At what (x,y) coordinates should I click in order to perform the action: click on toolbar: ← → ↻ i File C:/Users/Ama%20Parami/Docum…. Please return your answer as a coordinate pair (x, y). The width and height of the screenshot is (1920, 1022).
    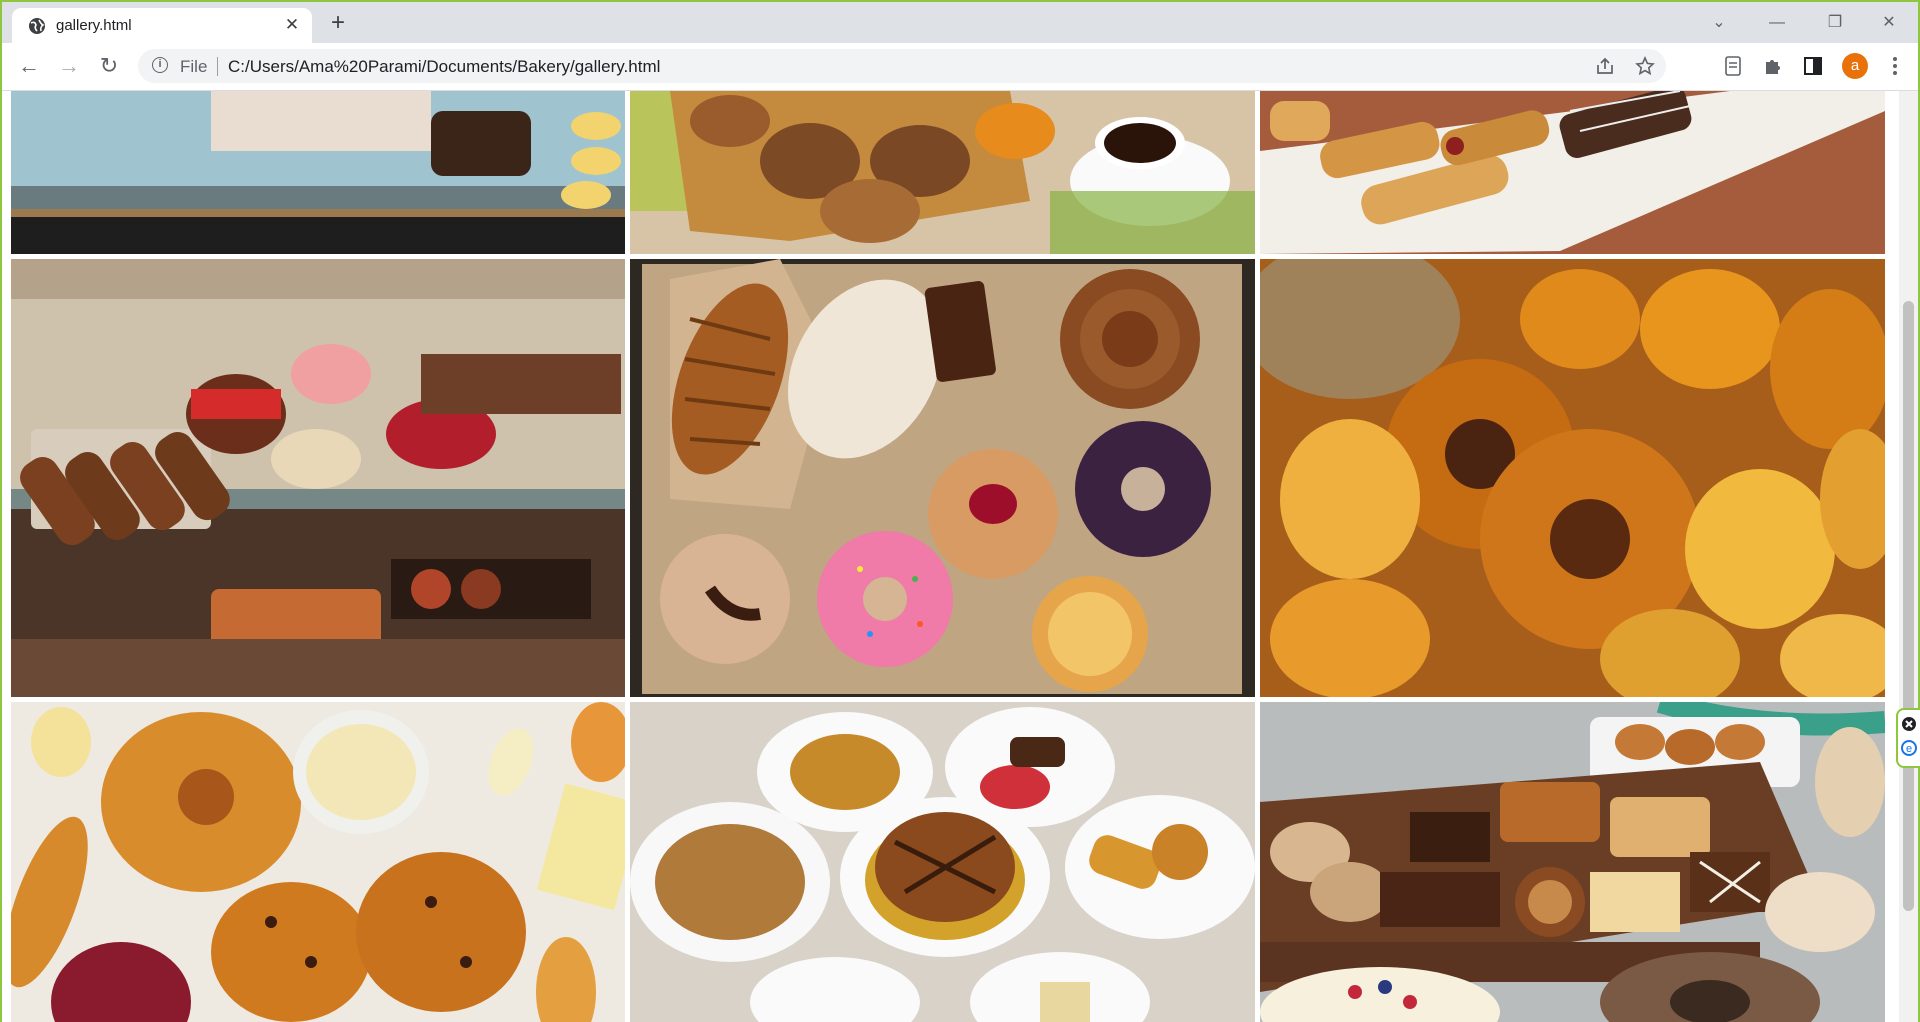
    Looking at the image, I should click on (960, 67).